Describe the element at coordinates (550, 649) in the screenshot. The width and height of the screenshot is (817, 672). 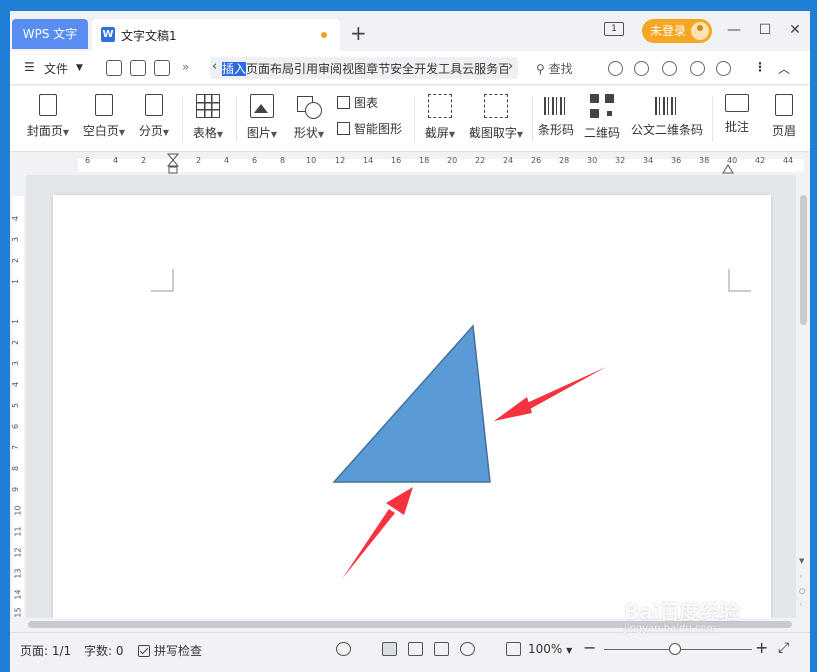
I see `zoom-level-dropdown: 100% ▼` at that location.